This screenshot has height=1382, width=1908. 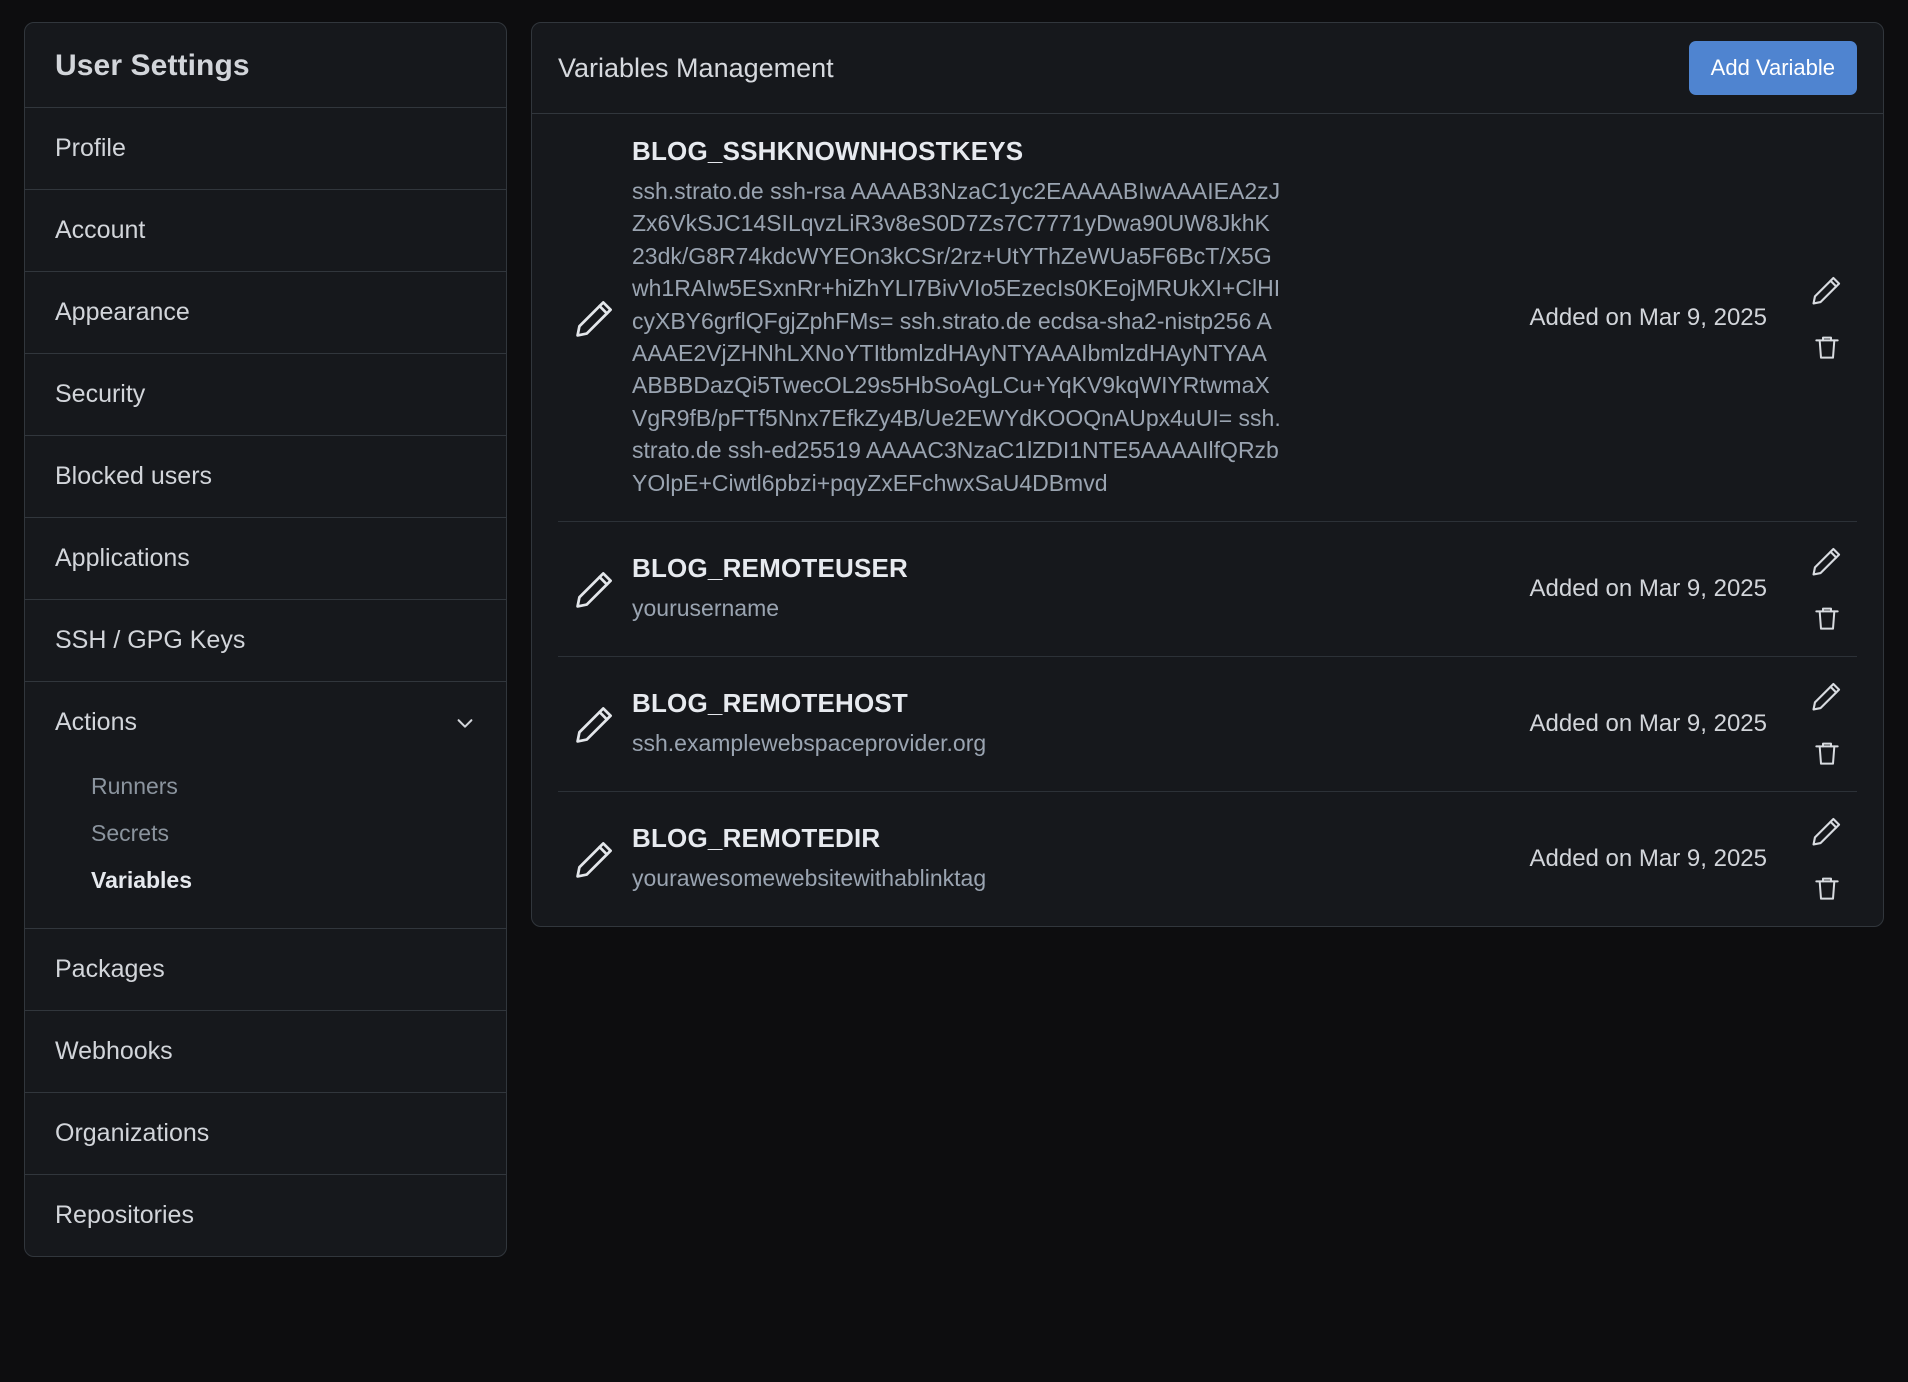 I want to click on sidebar-subitem-label: Runners, so click(x=134, y=786).